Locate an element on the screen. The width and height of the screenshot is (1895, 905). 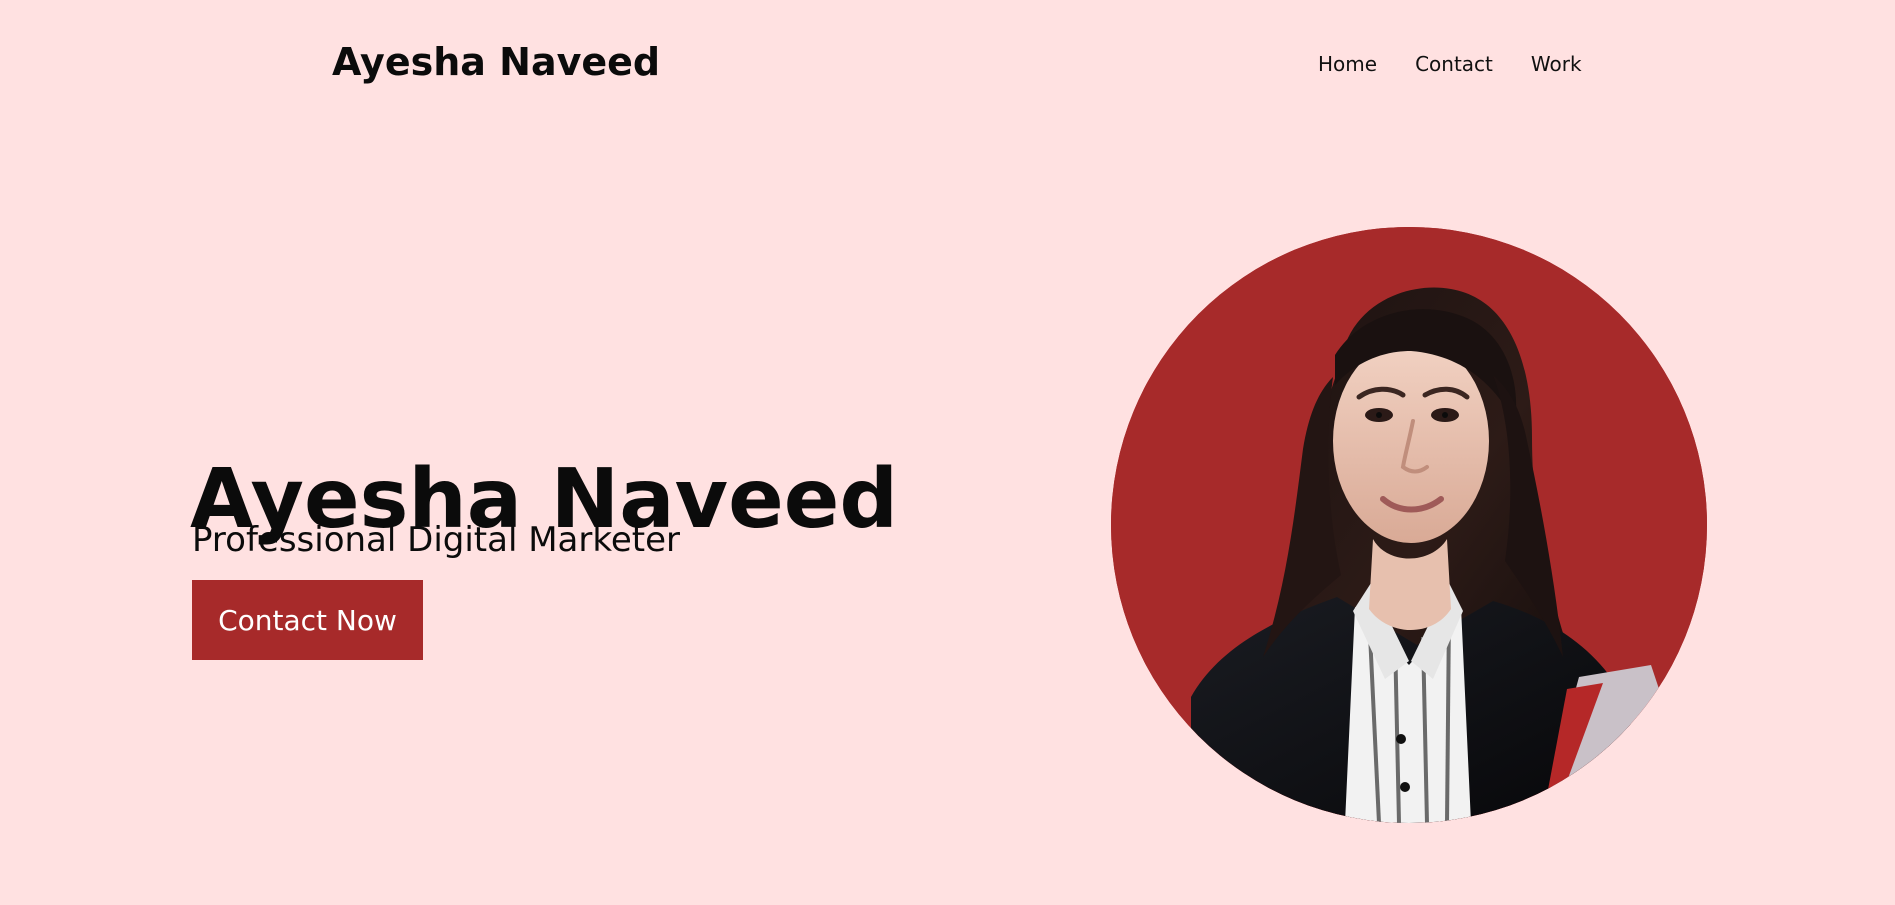
site-logo: Ayesha Naveed is located at coordinates (496, 62).